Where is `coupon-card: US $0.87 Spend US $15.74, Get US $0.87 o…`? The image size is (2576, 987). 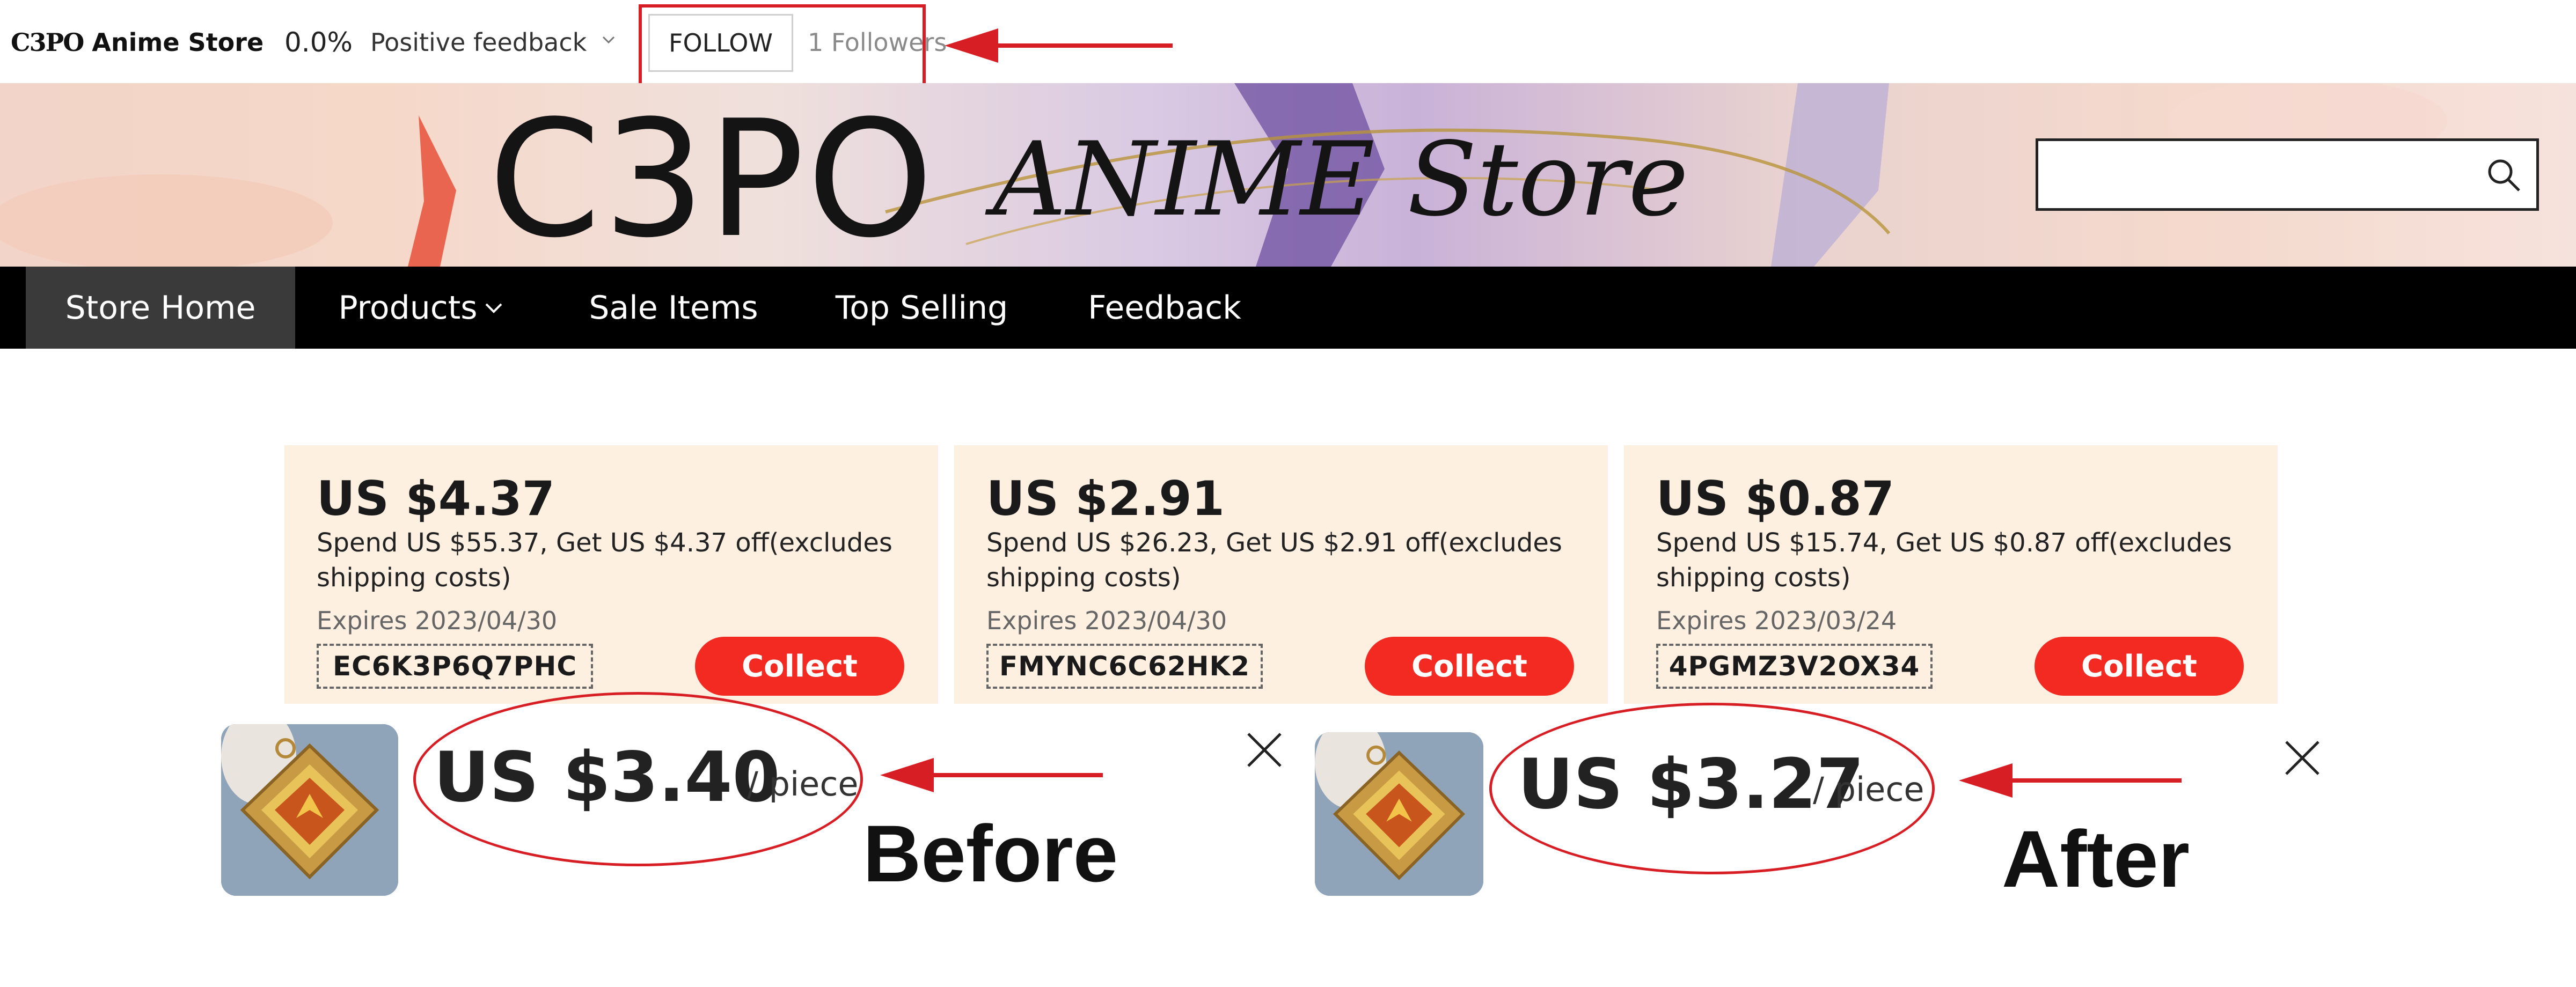
coupon-card: US $0.87 Spend US $15.74, Get US $0.87 o… is located at coordinates (1951, 574).